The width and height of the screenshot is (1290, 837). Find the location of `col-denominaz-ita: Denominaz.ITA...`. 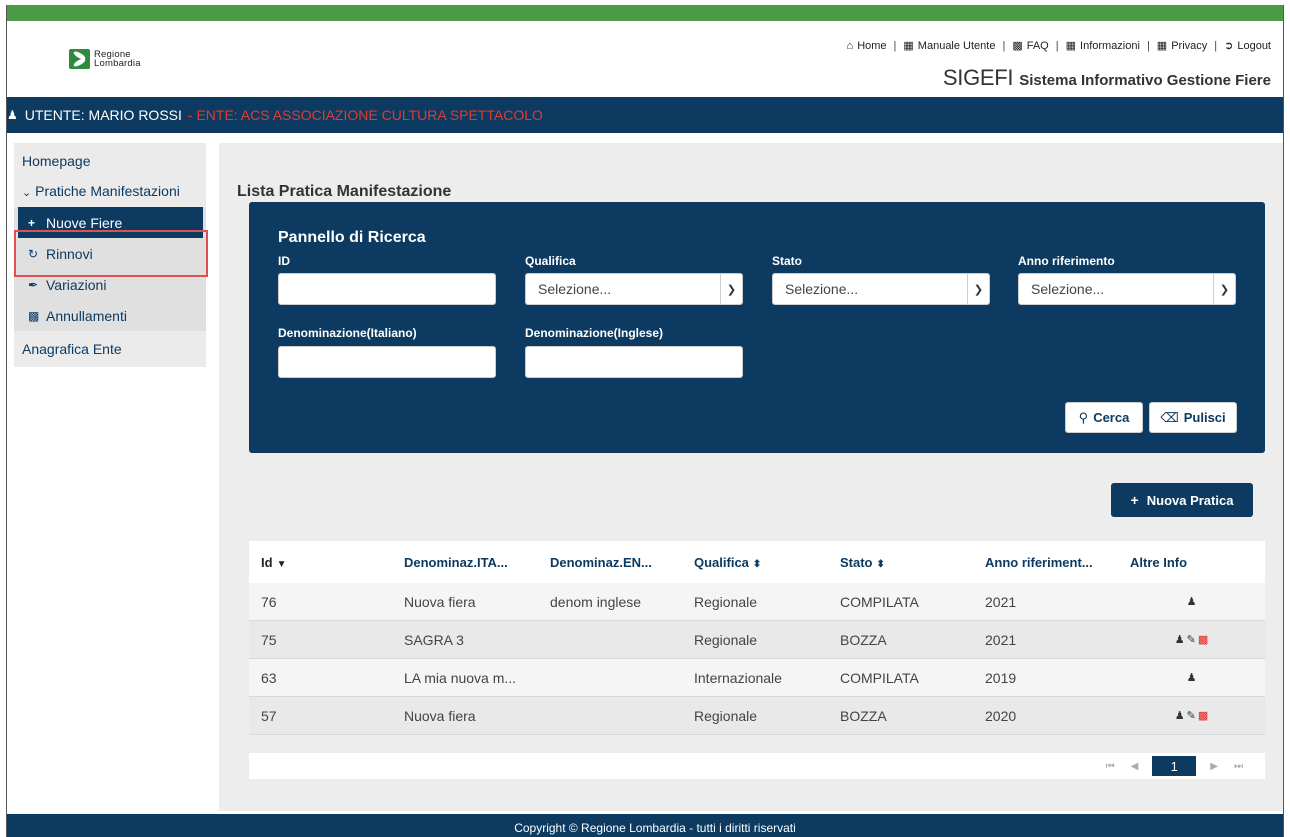

col-denominaz-ita: Denominaz.ITA... is located at coordinates (465, 562).